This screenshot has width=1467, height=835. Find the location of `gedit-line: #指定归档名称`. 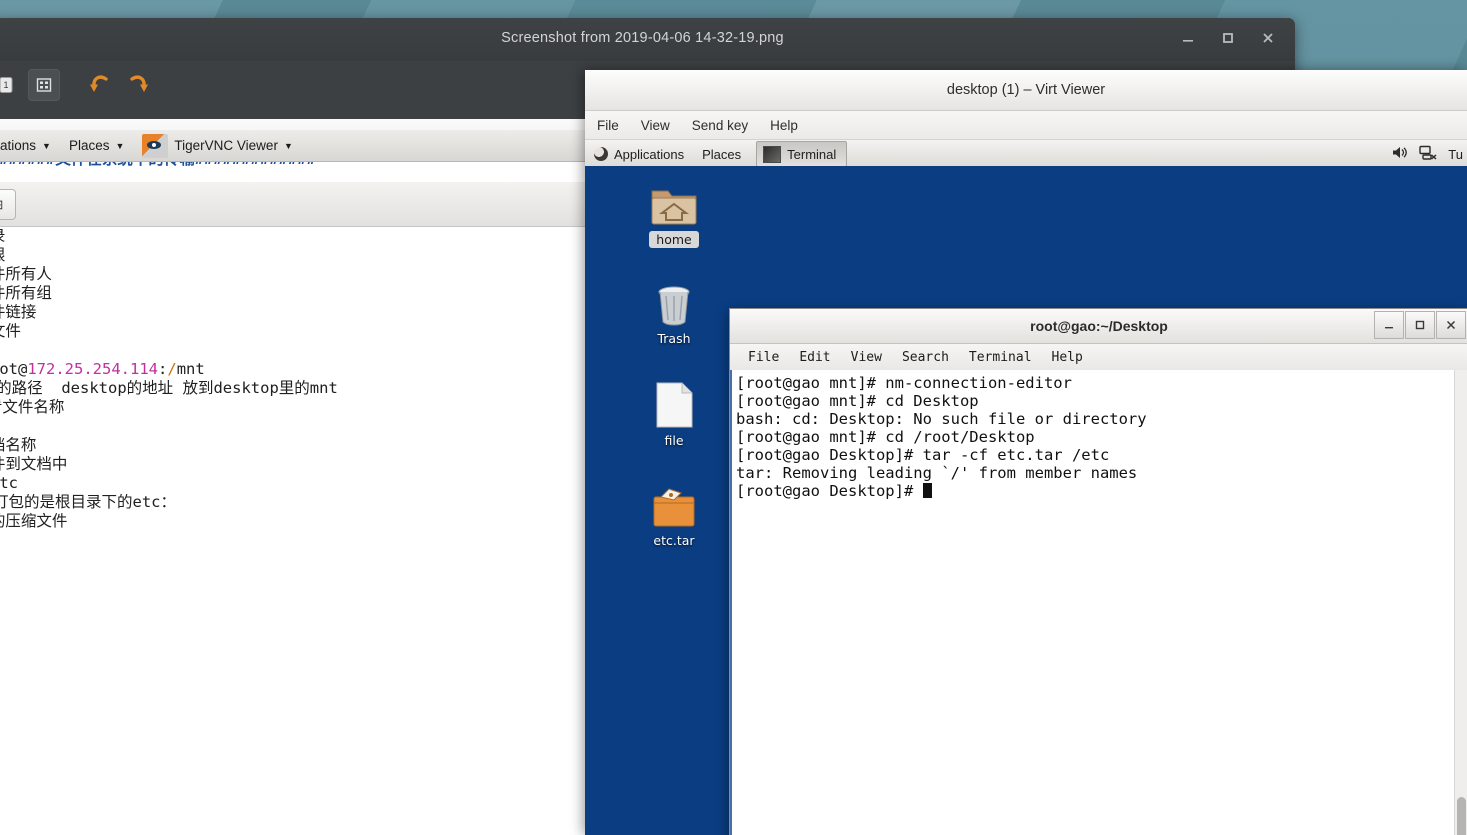

gedit-line: #指定归档名称 is located at coordinates (18, 445).